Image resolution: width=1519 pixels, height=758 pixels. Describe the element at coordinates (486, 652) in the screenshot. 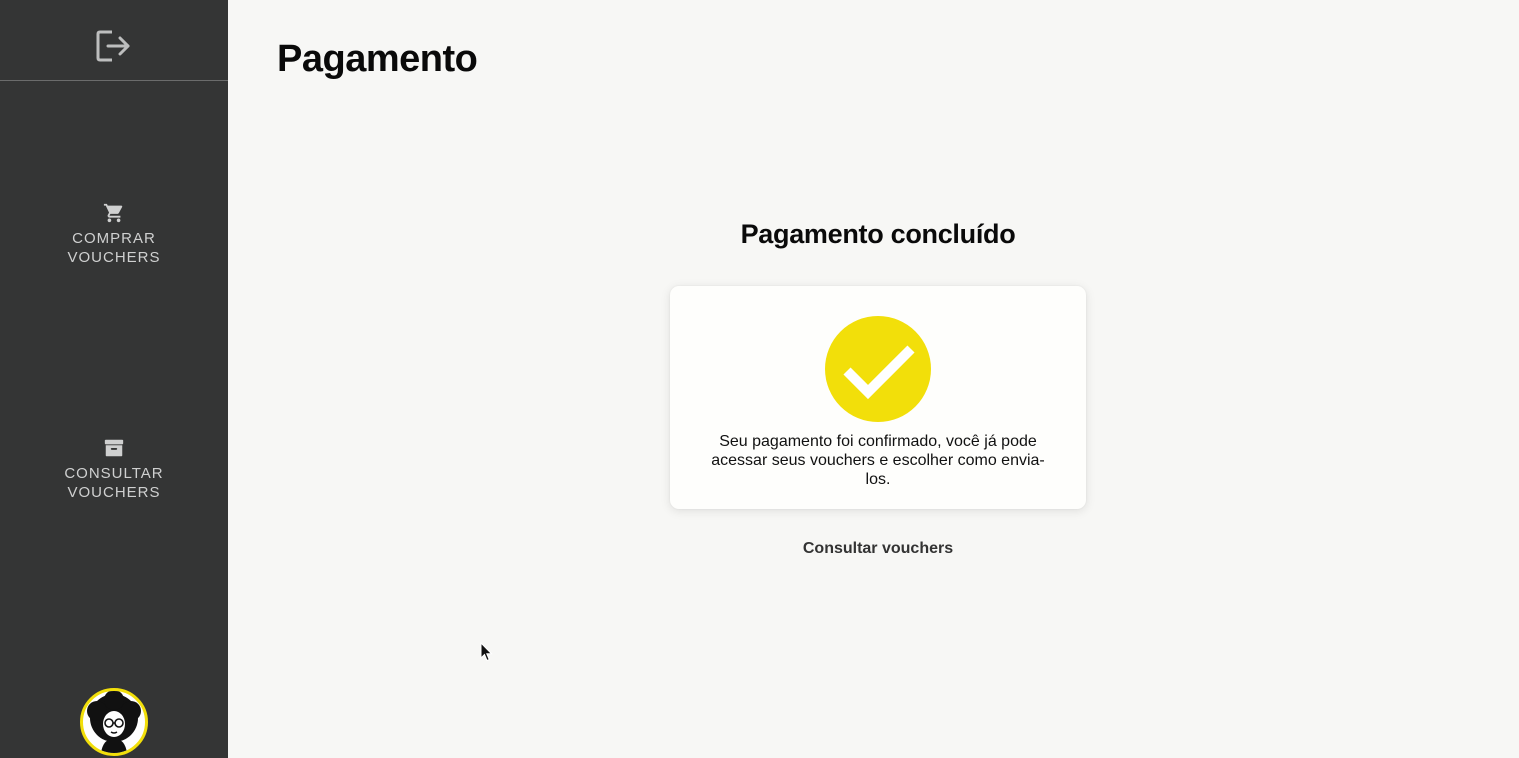

I see `mouse-cursor-icon` at that location.